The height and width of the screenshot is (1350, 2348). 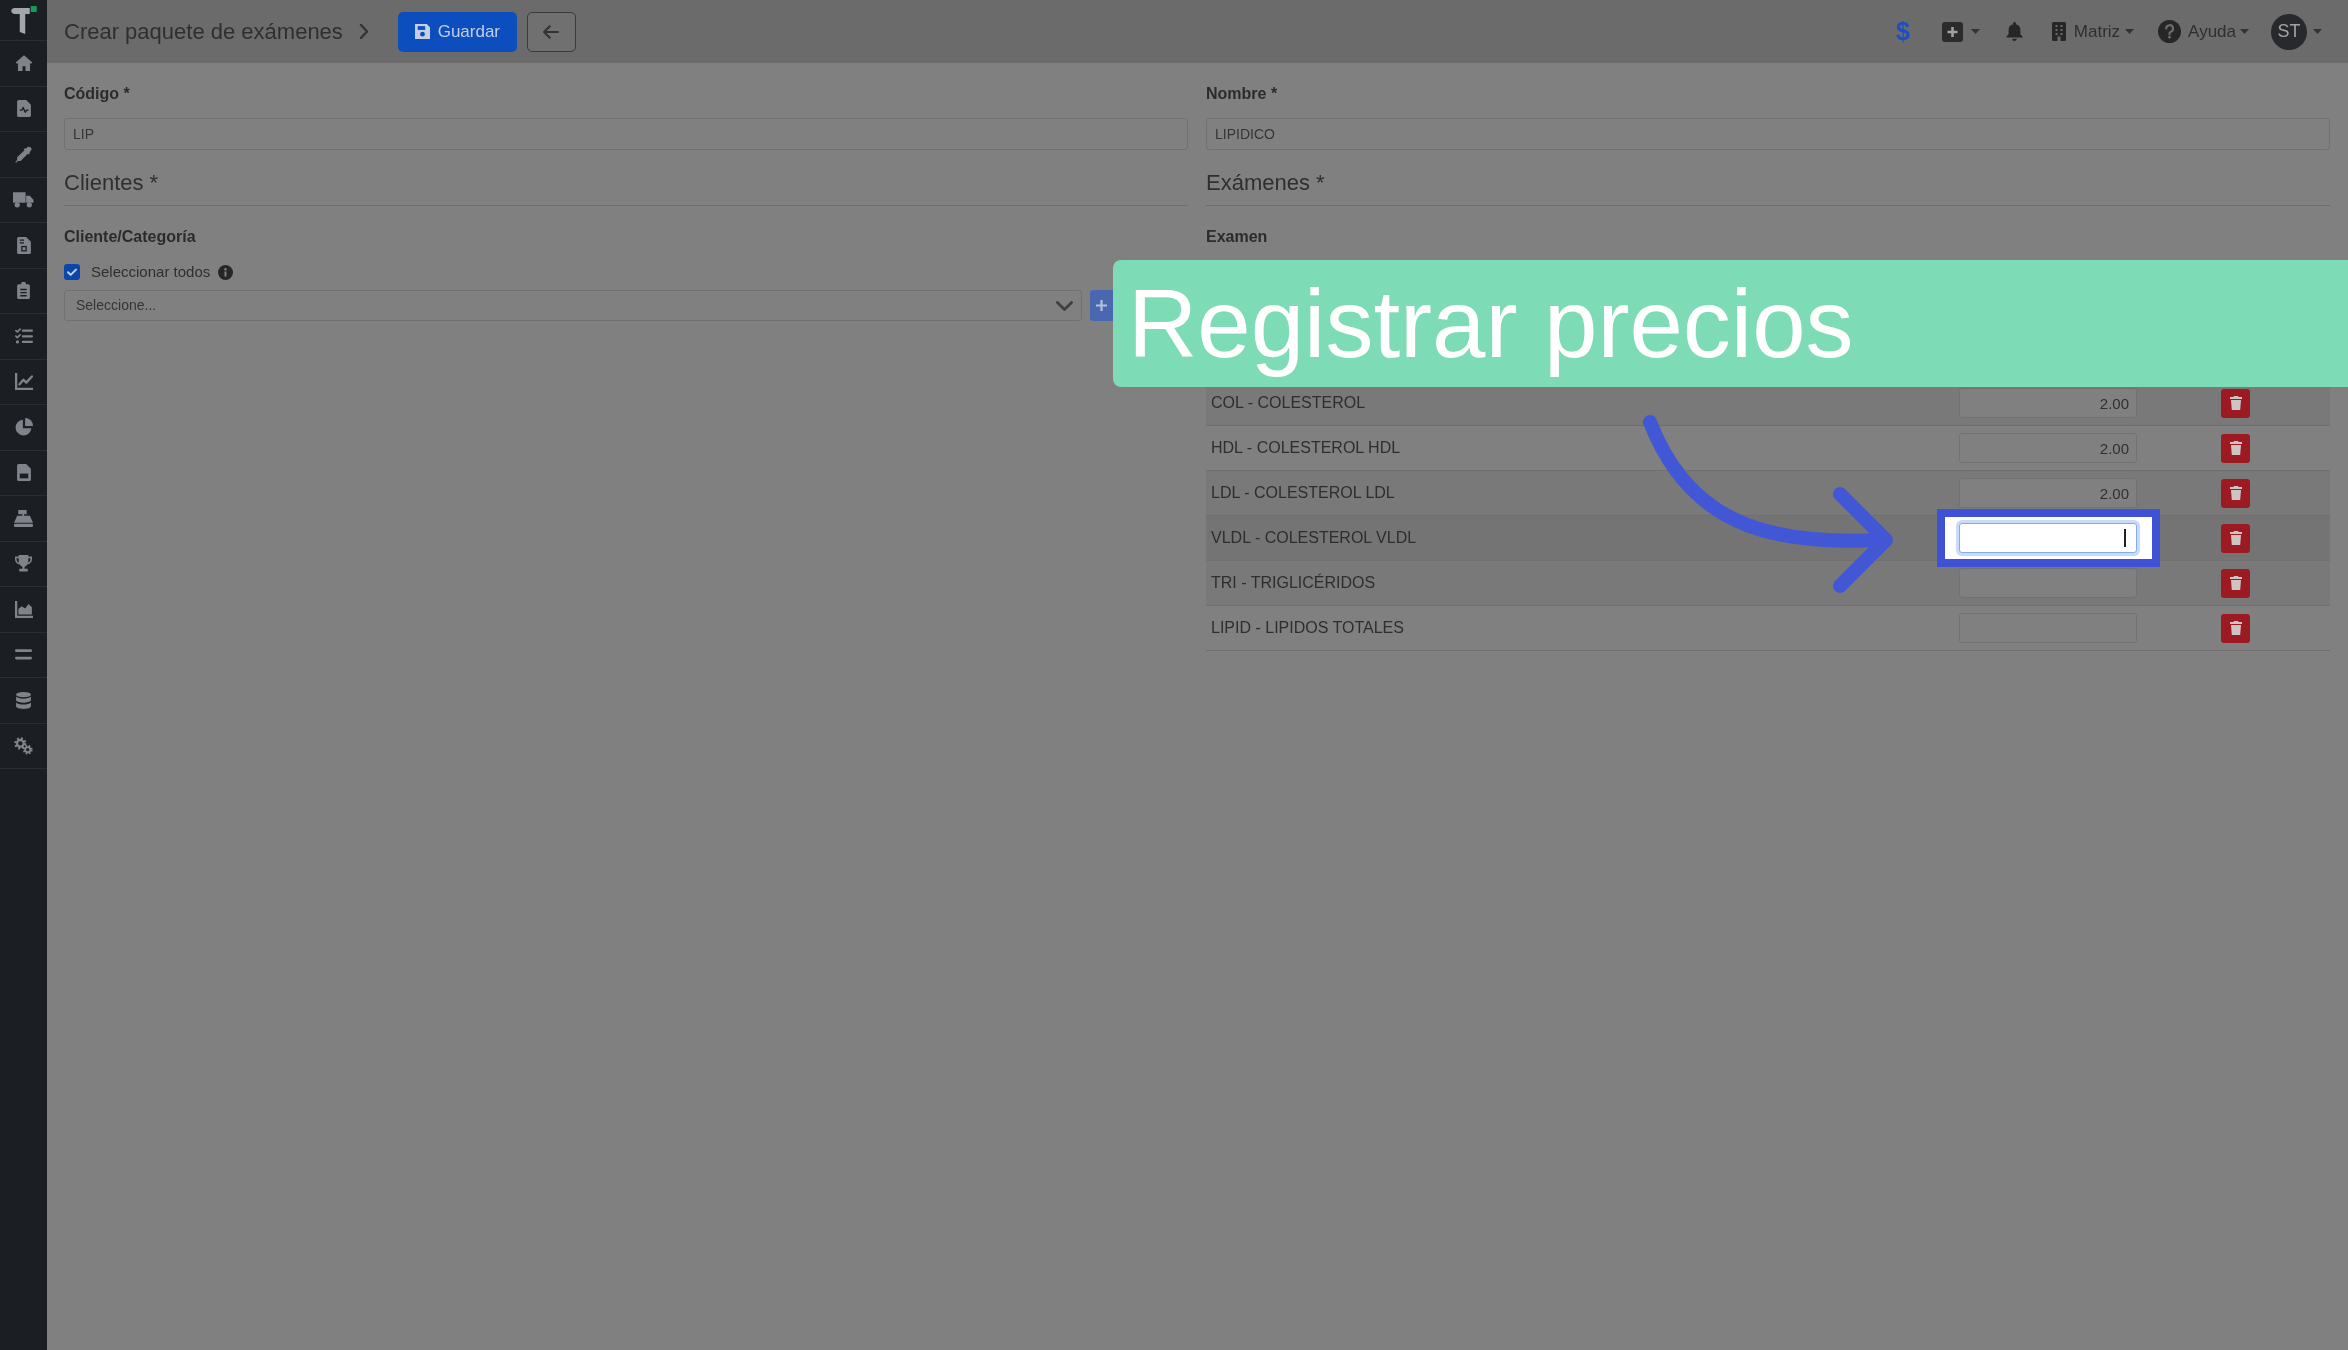 What do you see at coordinates (2014, 31) in the screenshot?
I see `bell-icon` at bounding box center [2014, 31].